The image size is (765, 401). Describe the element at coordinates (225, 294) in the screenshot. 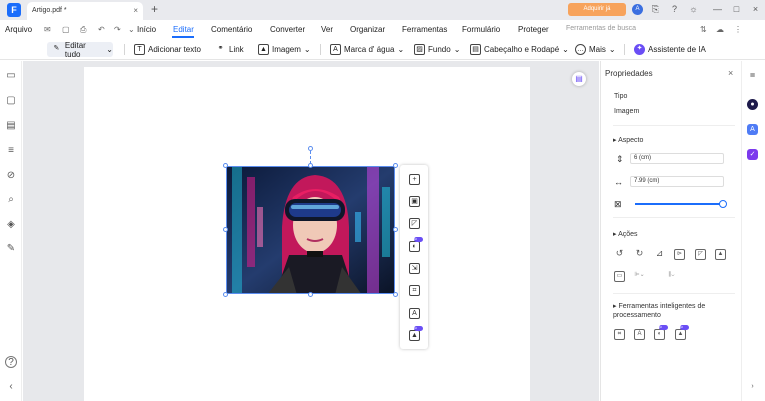

I see `resize-handle-bottom-left` at that location.